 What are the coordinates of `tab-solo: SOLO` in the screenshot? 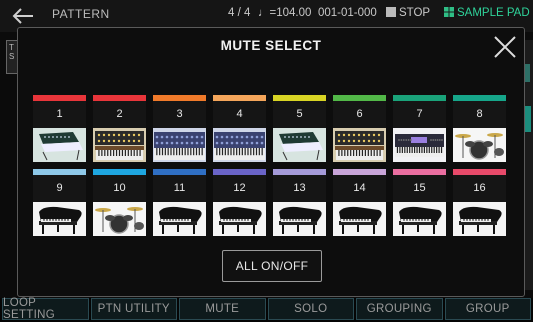 It's located at (310, 309).